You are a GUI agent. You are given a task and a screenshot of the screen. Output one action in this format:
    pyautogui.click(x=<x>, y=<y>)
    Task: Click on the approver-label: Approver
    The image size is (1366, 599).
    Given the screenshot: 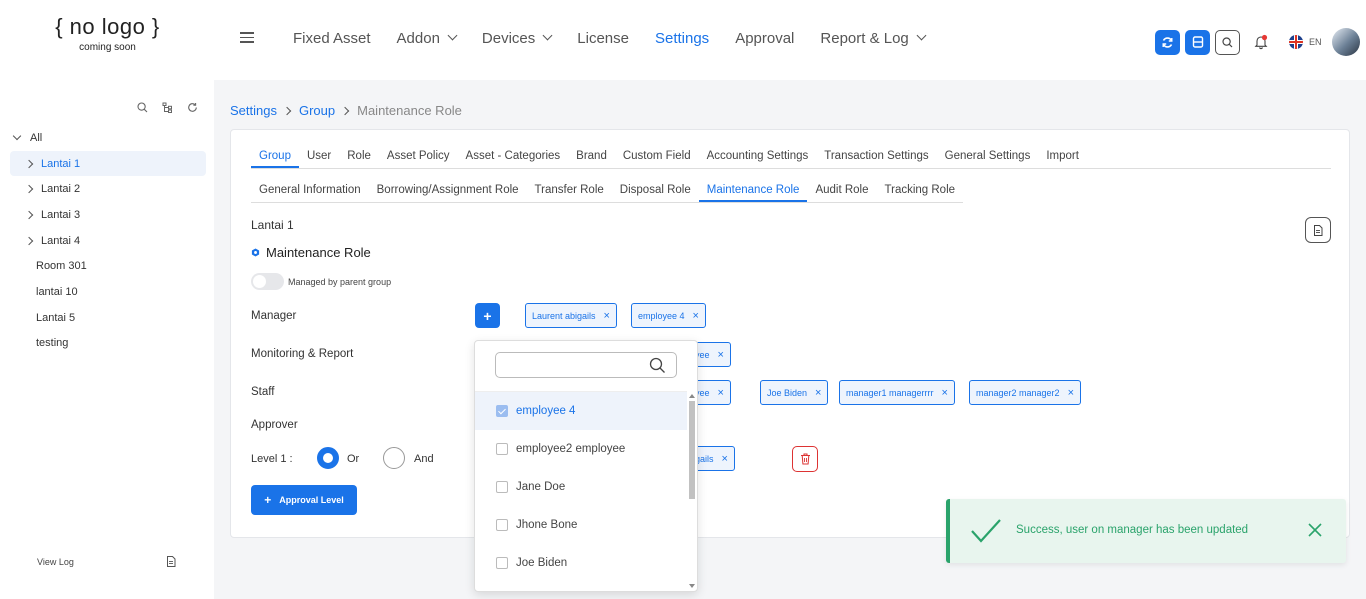 What is the action you would take?
    pyautogui.click(x=274, y=425)
    